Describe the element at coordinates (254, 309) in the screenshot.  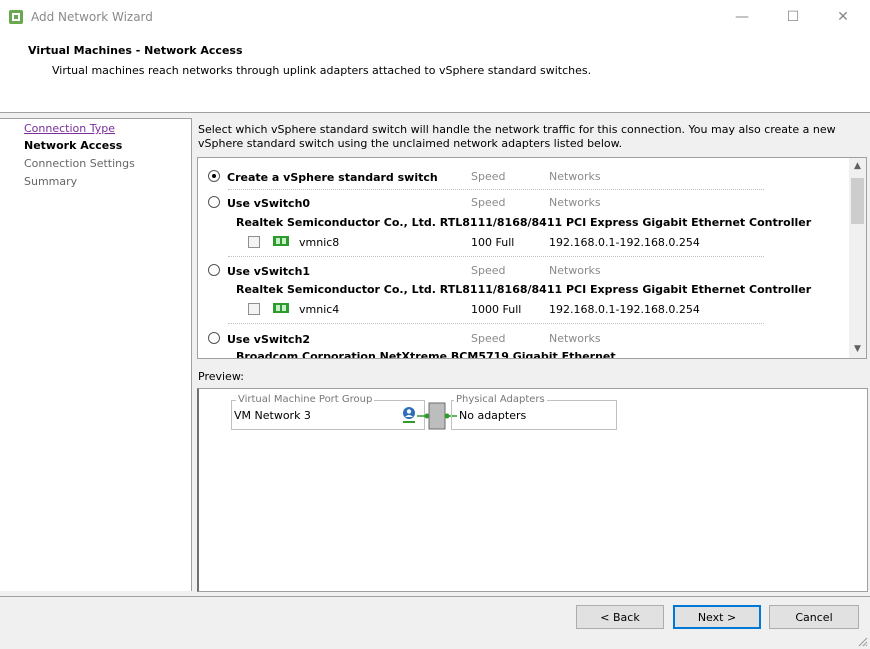
I see `checkbox-vmnic4` at that location.